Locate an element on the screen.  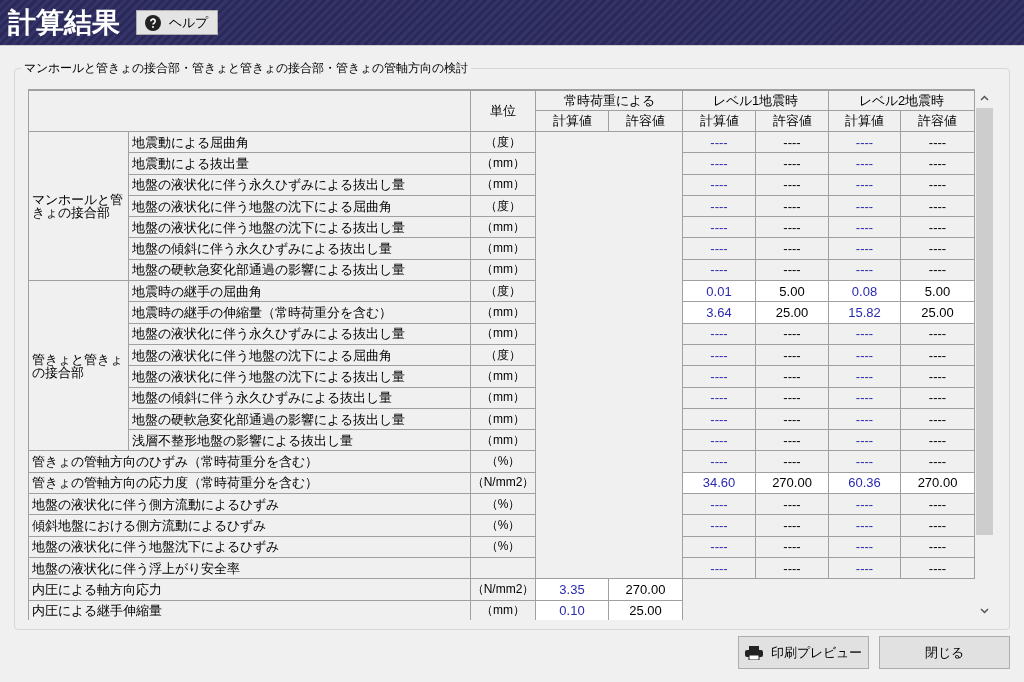
row-label: 管きょの管軸方向の応力度（常時荷重分を含む） is located at coordinates (249, 483).